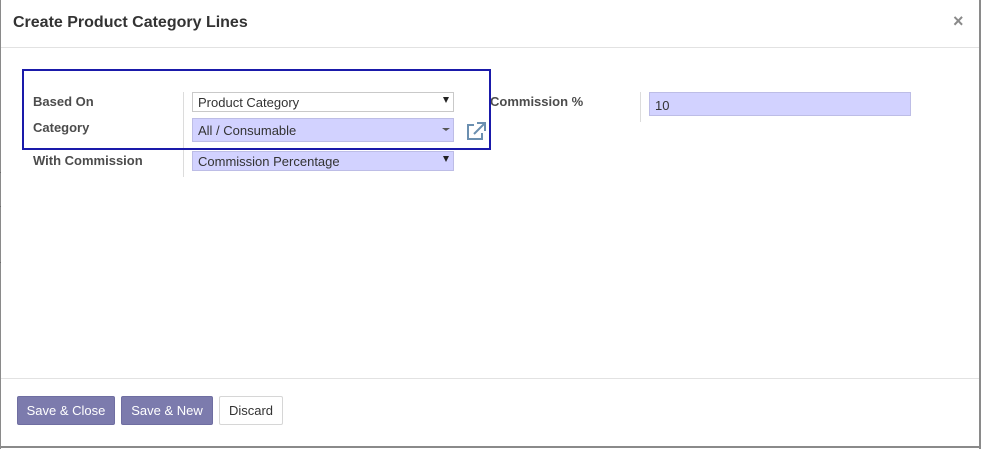  Describe the element at coordinates (537, 101) in the screenshot. I see `commission-pct-label: Commission %` at that location.